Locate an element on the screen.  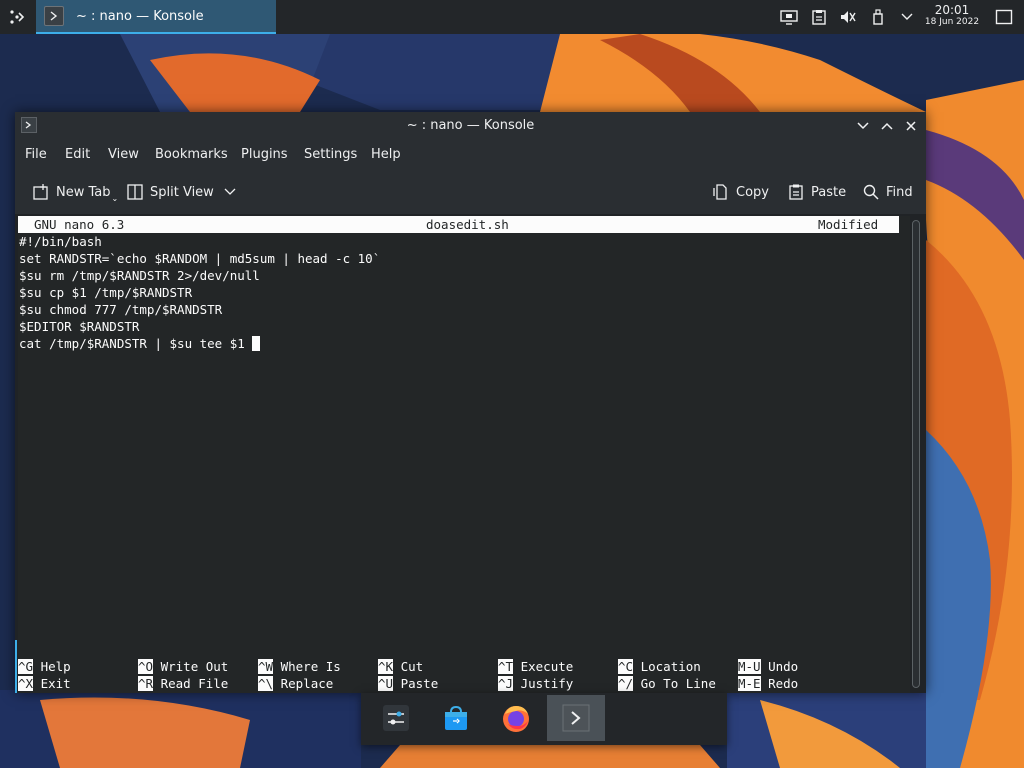
shortcut-key: ^J is located at coordinates (506, 683).